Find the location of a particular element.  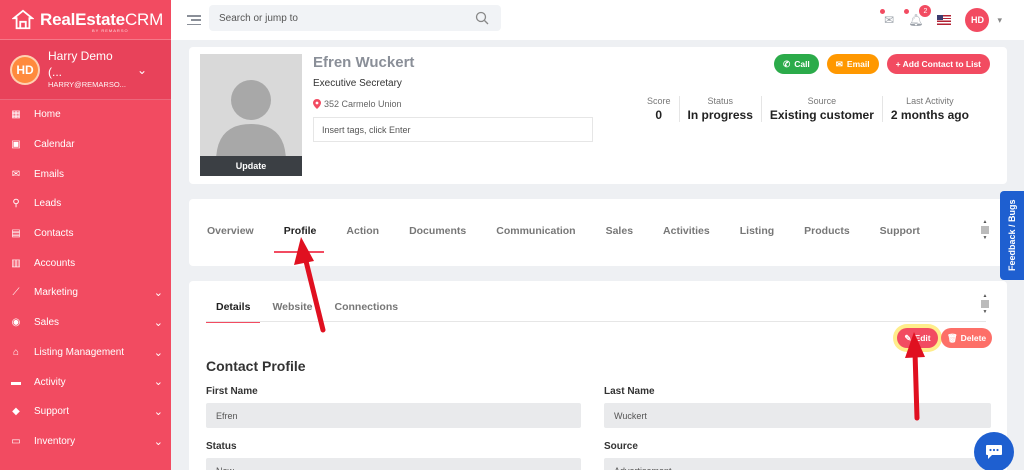

more-icon: ⋯ is located at coordinates (16, 467).